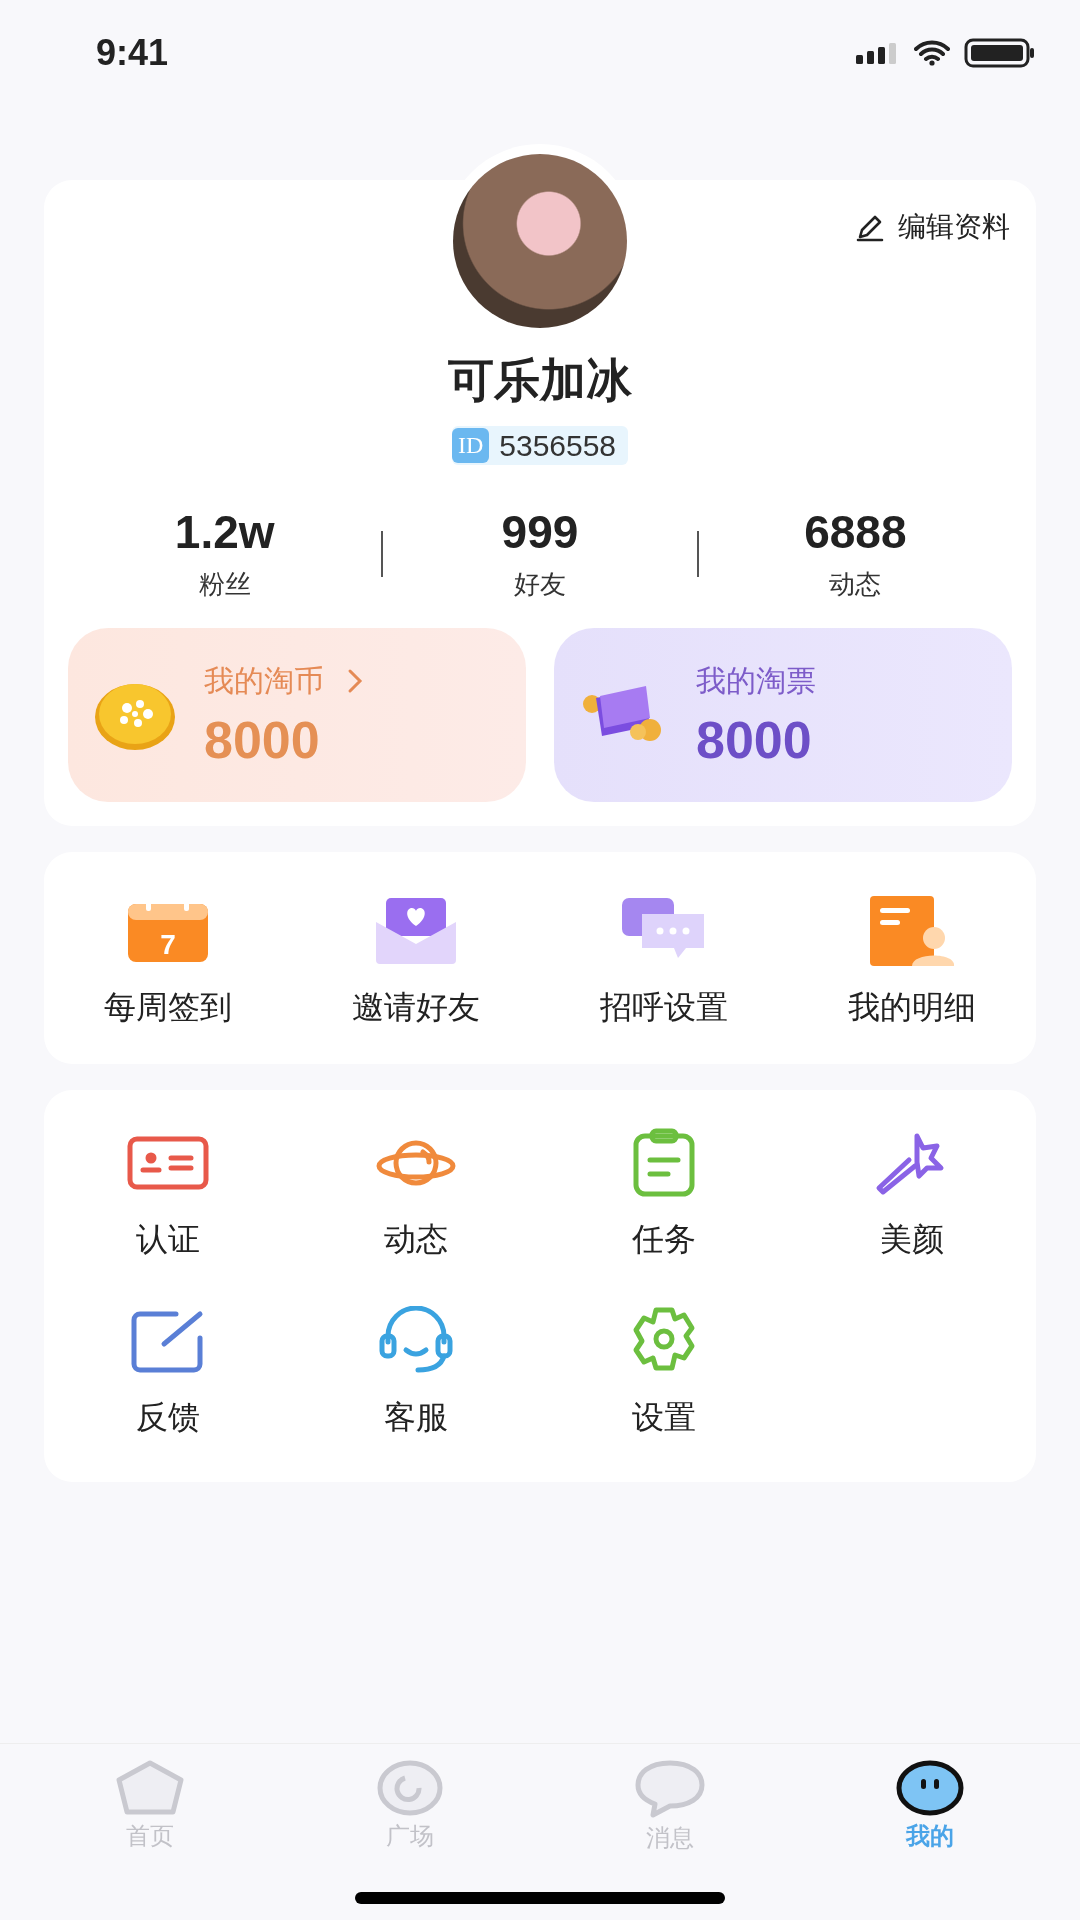  I want to click on quick-action: 我的明细, so click(912, 962).